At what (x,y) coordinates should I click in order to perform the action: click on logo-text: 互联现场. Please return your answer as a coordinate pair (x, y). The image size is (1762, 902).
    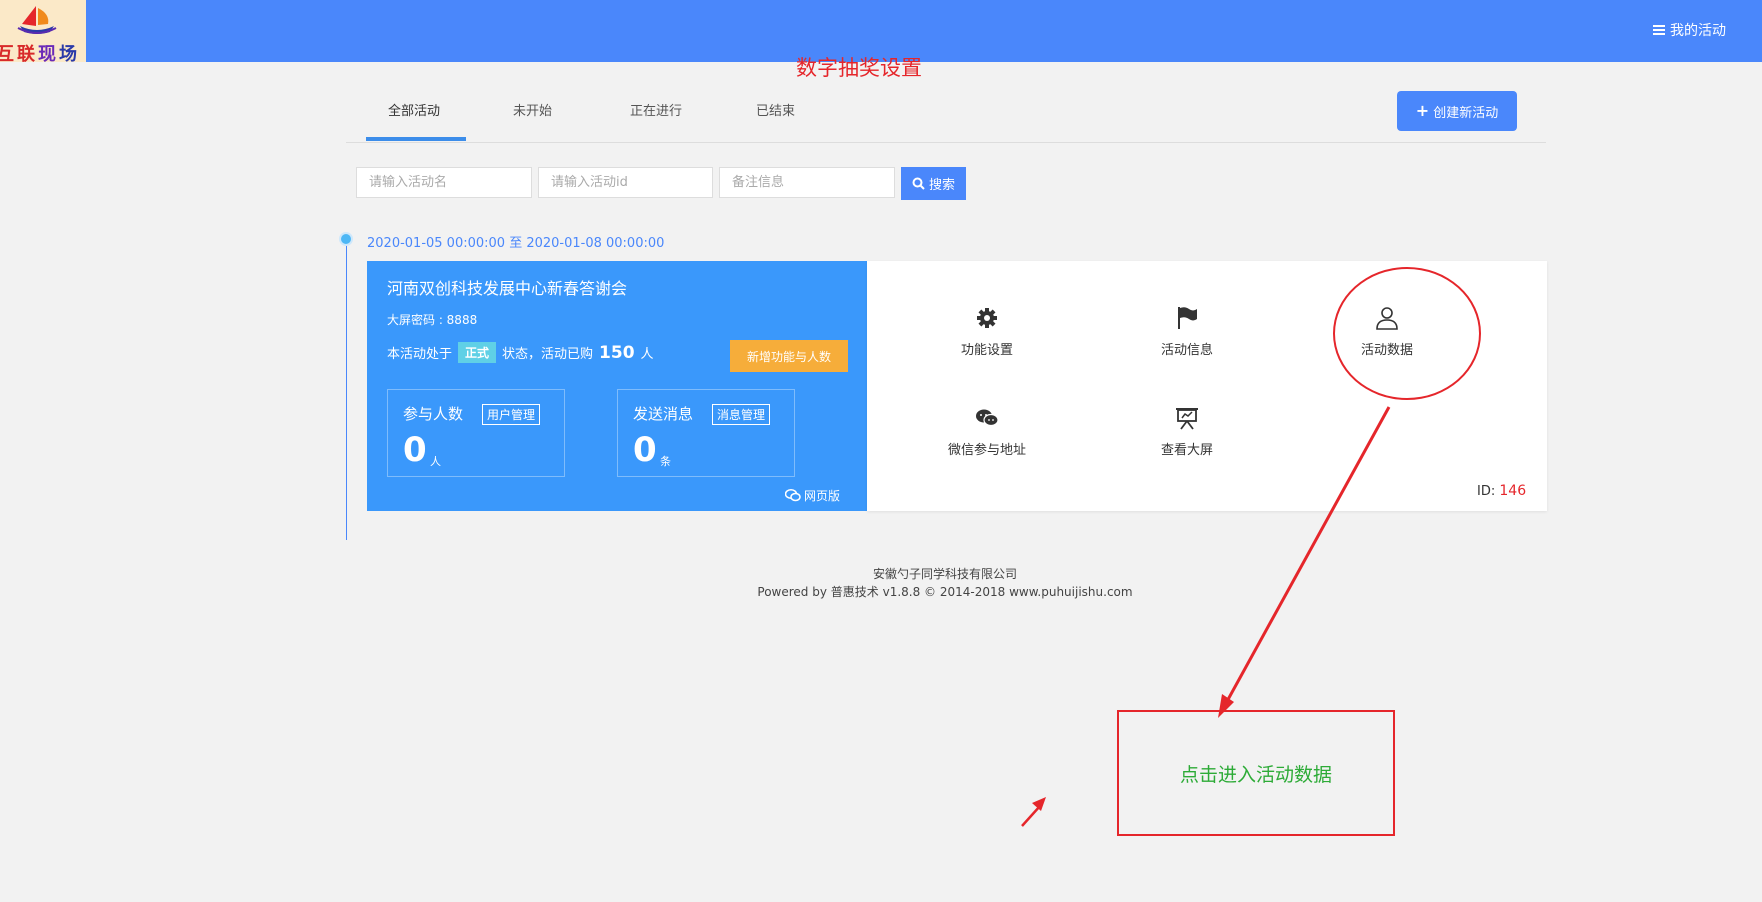
    Looking at the image, I should click on (40, 51).